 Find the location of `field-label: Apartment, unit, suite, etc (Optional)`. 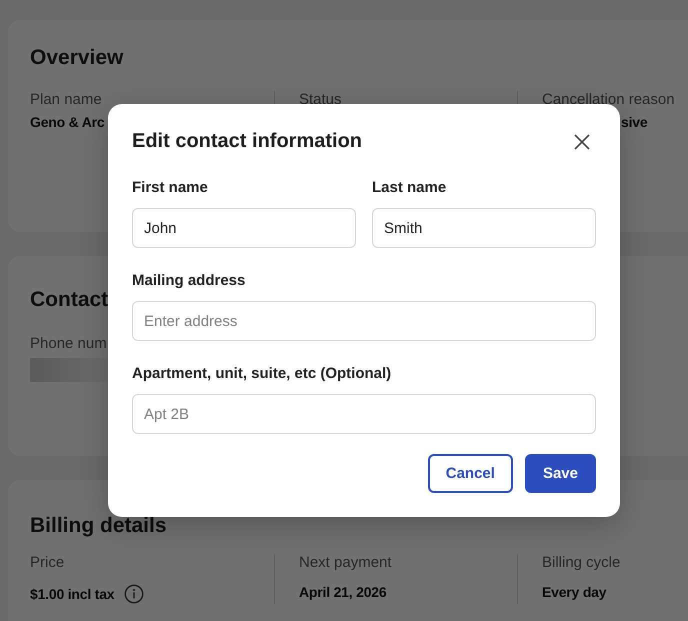

field-label: Apartment, unit, suite, etc (Optional) is located at coordinates (262, 373).